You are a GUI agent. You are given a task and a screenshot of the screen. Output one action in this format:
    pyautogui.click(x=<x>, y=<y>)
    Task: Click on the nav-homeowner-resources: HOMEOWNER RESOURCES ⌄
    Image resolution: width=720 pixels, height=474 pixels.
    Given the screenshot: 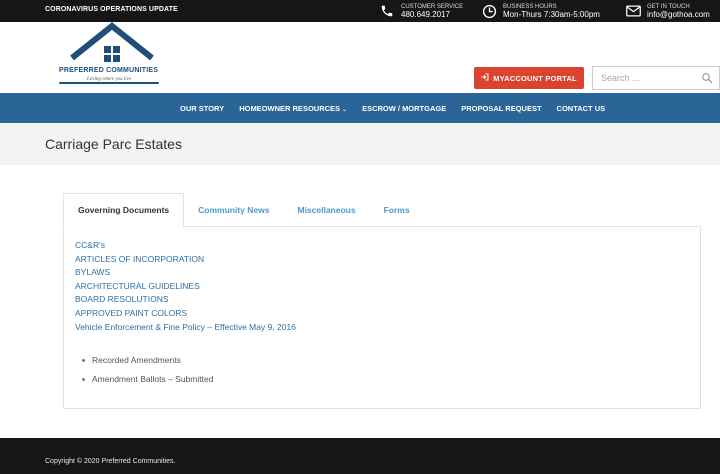 What is the action you would take?
    pyautogui.click(x=293, y=108)
    